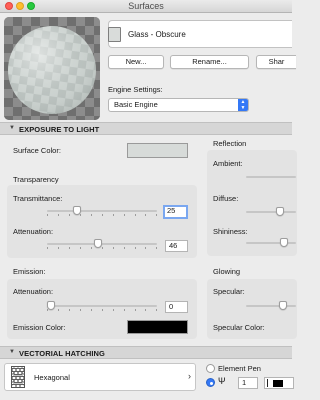 The height and width of the screenshot is (400, 320). Describe the element at coordinates (175, 212) in the screenshot. I see `transmittance-input: 25` at that location.